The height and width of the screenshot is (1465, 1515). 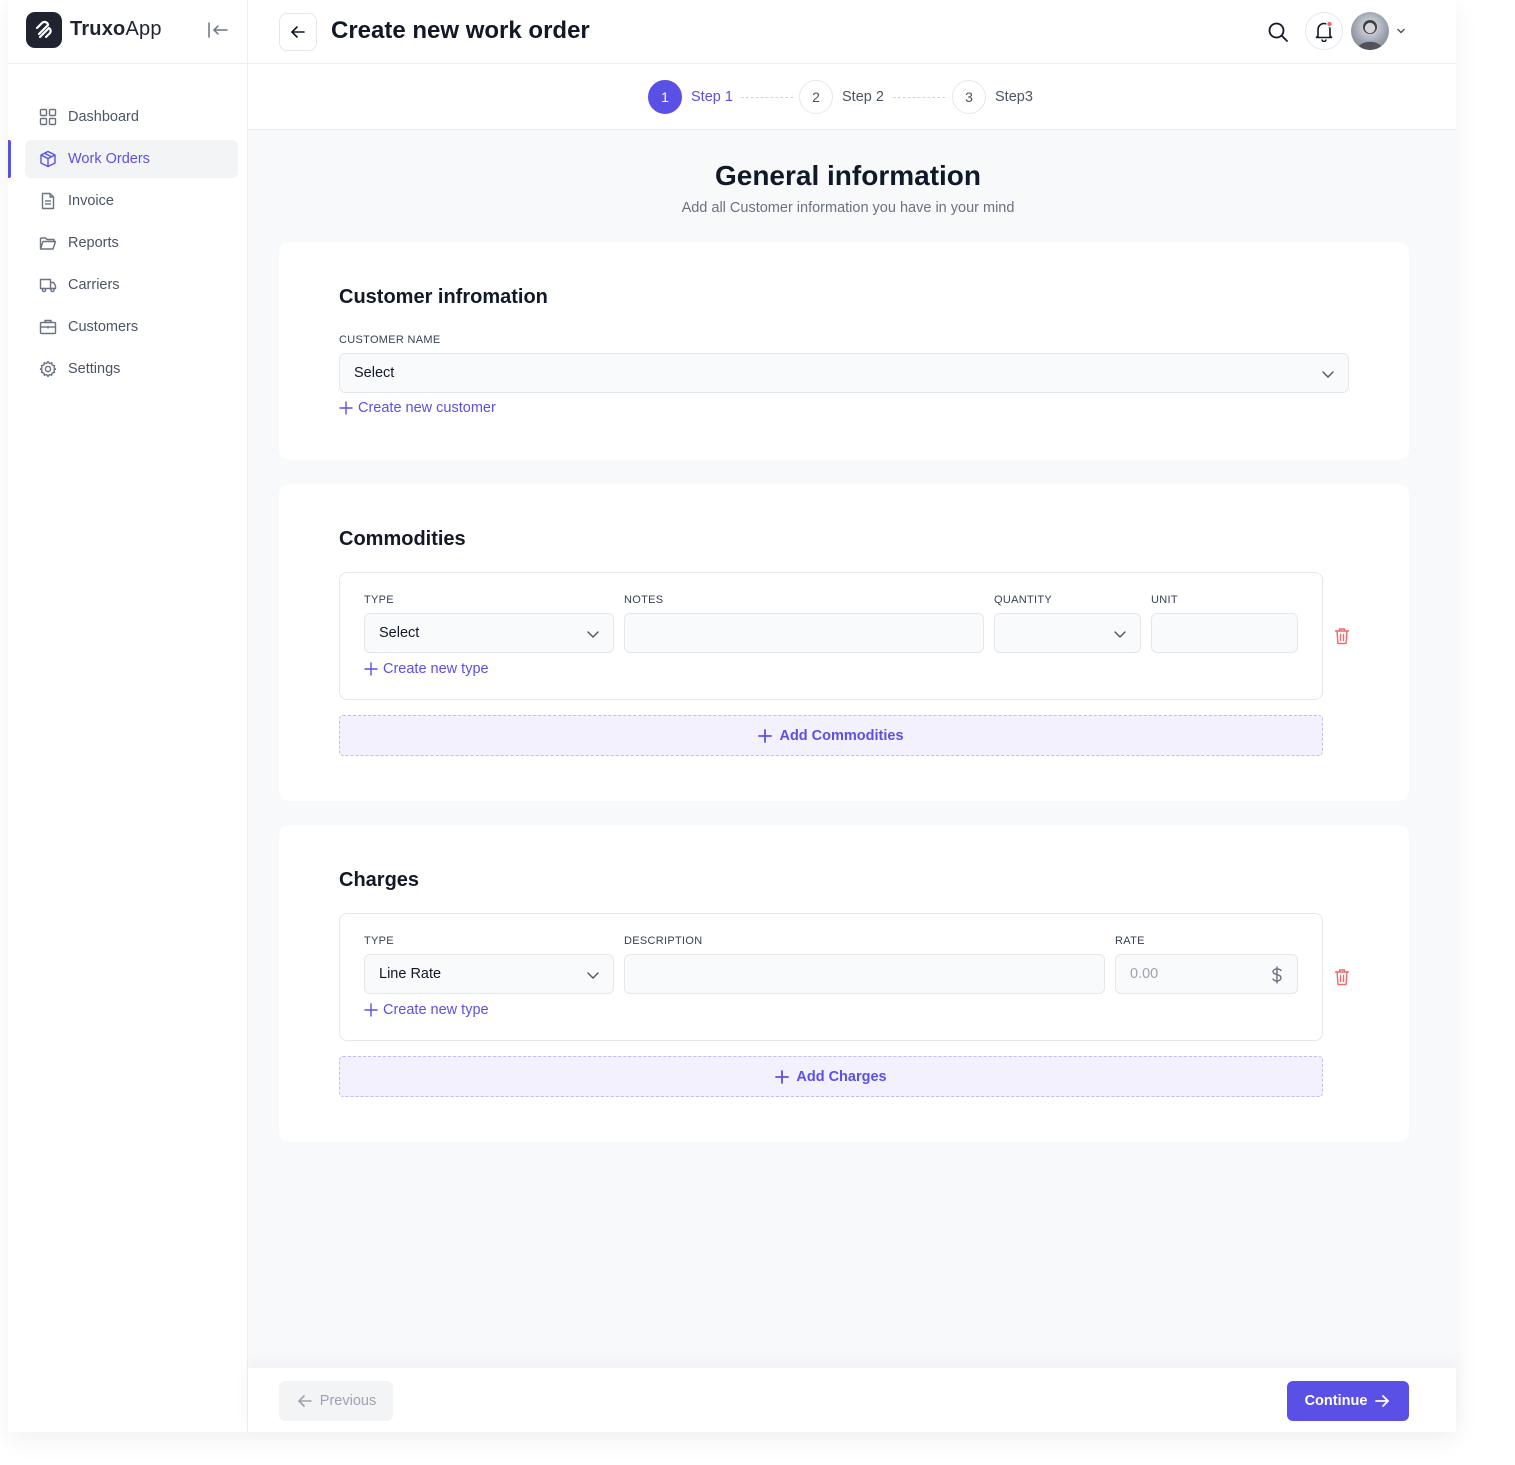 I want to click on briefcase-icon, so click(x=48, y=327).